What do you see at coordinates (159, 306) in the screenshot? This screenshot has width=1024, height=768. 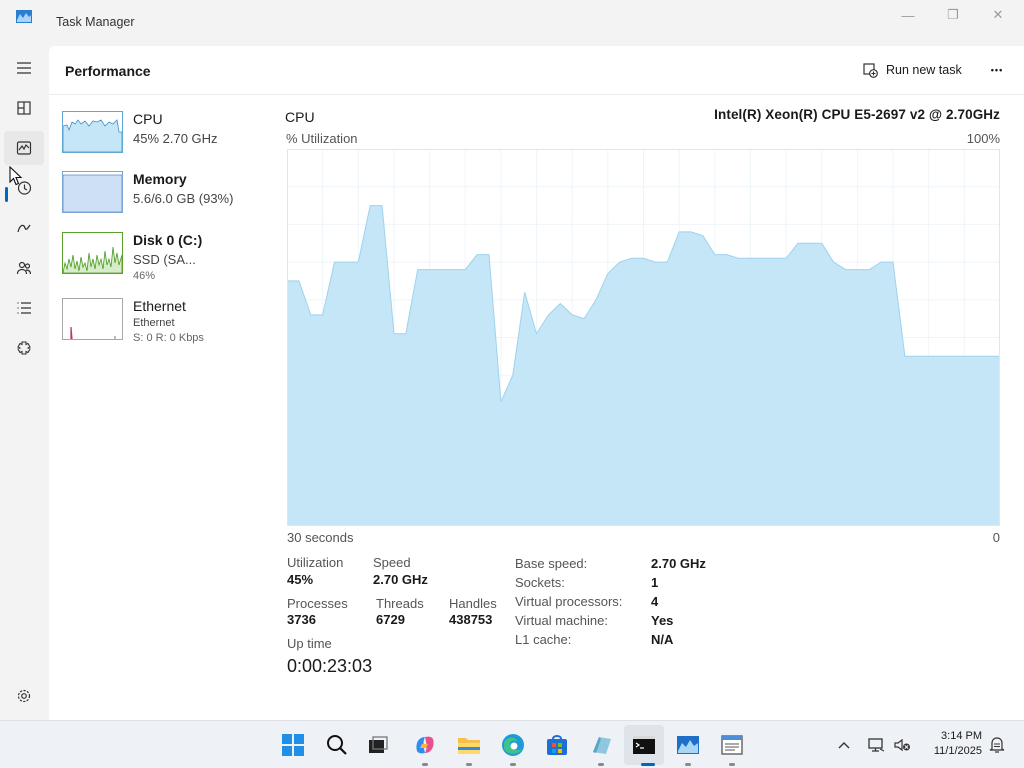 I see `resource-name: Ethernet` at bounding box center [159, 306].